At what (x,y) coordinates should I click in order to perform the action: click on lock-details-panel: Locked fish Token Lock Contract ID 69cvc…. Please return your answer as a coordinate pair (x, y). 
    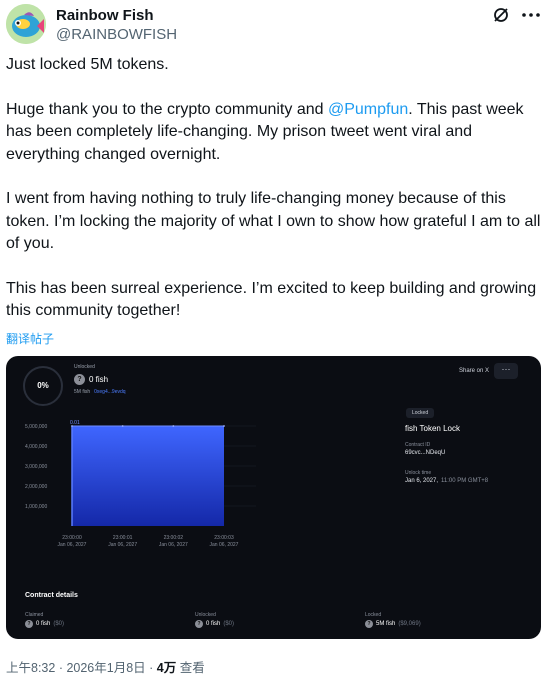
    Looking at the image, I should click on (466, 454).